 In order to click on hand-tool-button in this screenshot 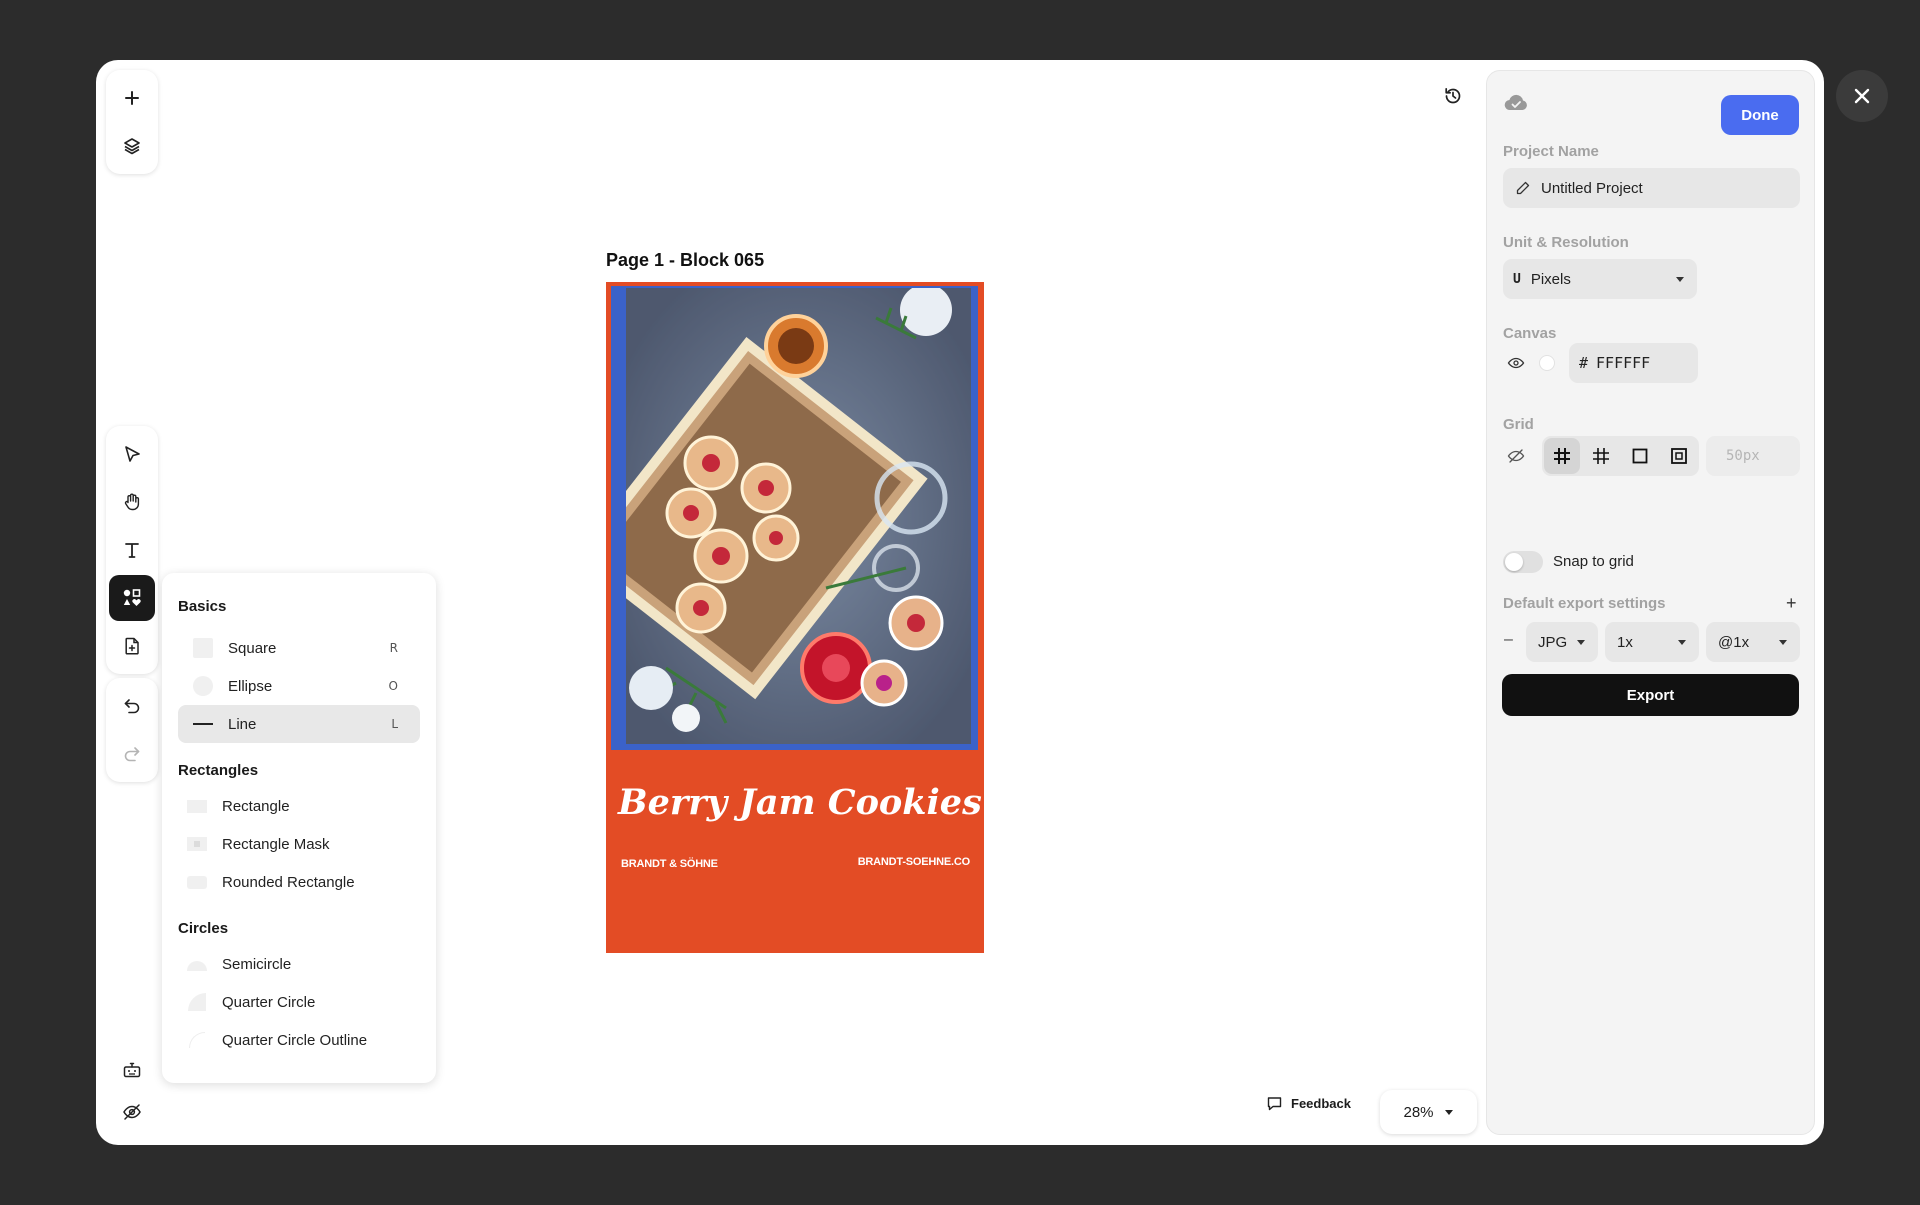, I will do `click(132, 502)`.